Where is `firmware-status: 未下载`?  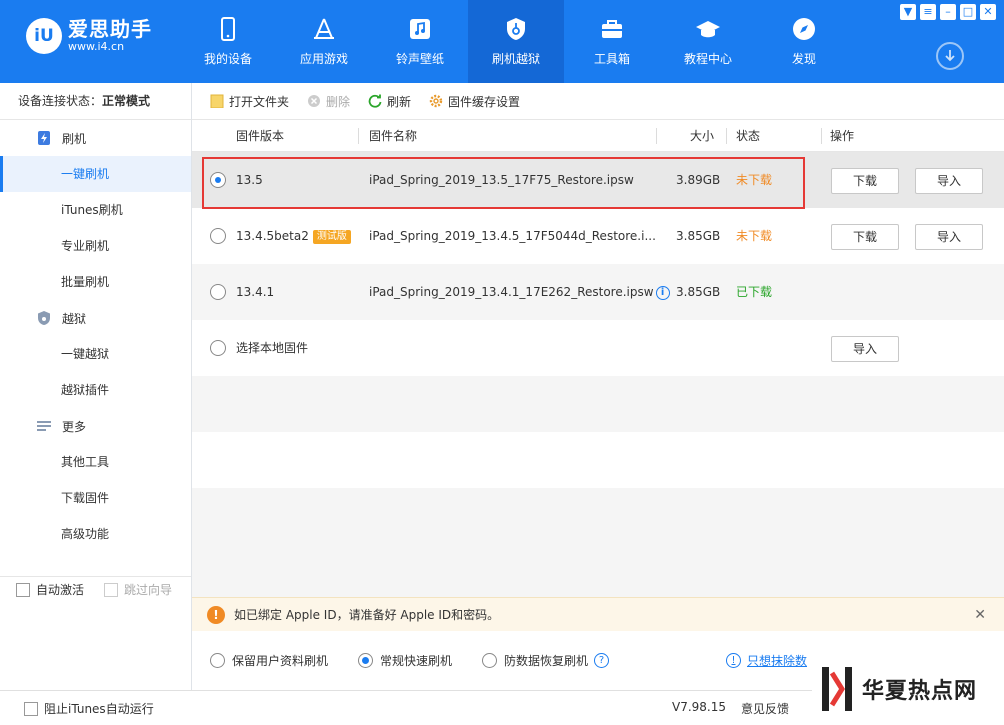 firmware-status: 未下载 is located at coordinates (754, 236).